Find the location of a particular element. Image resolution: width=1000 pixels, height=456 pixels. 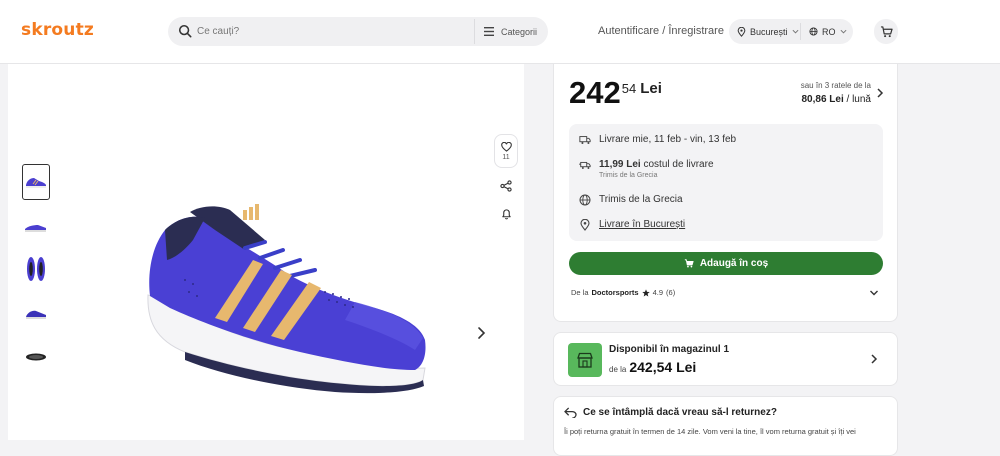

installments-link: sau în 3 ratele de la 80,86 Lei / lună is located at coordinates (836, 93).